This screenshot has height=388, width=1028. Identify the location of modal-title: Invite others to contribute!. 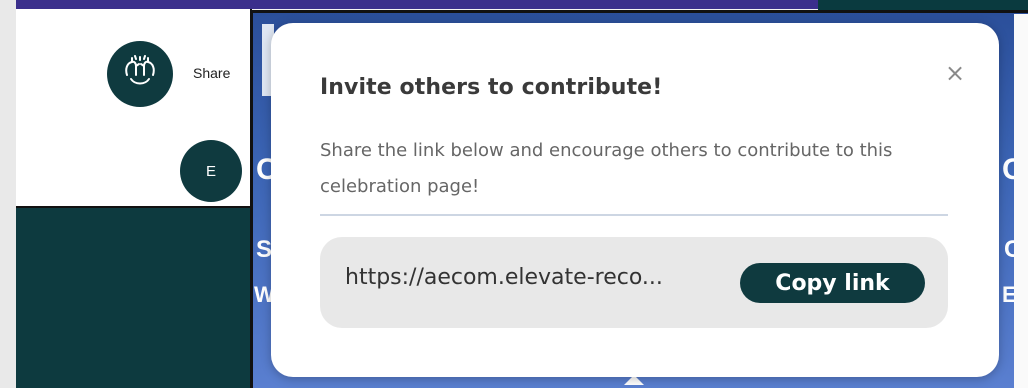
(491, 87).